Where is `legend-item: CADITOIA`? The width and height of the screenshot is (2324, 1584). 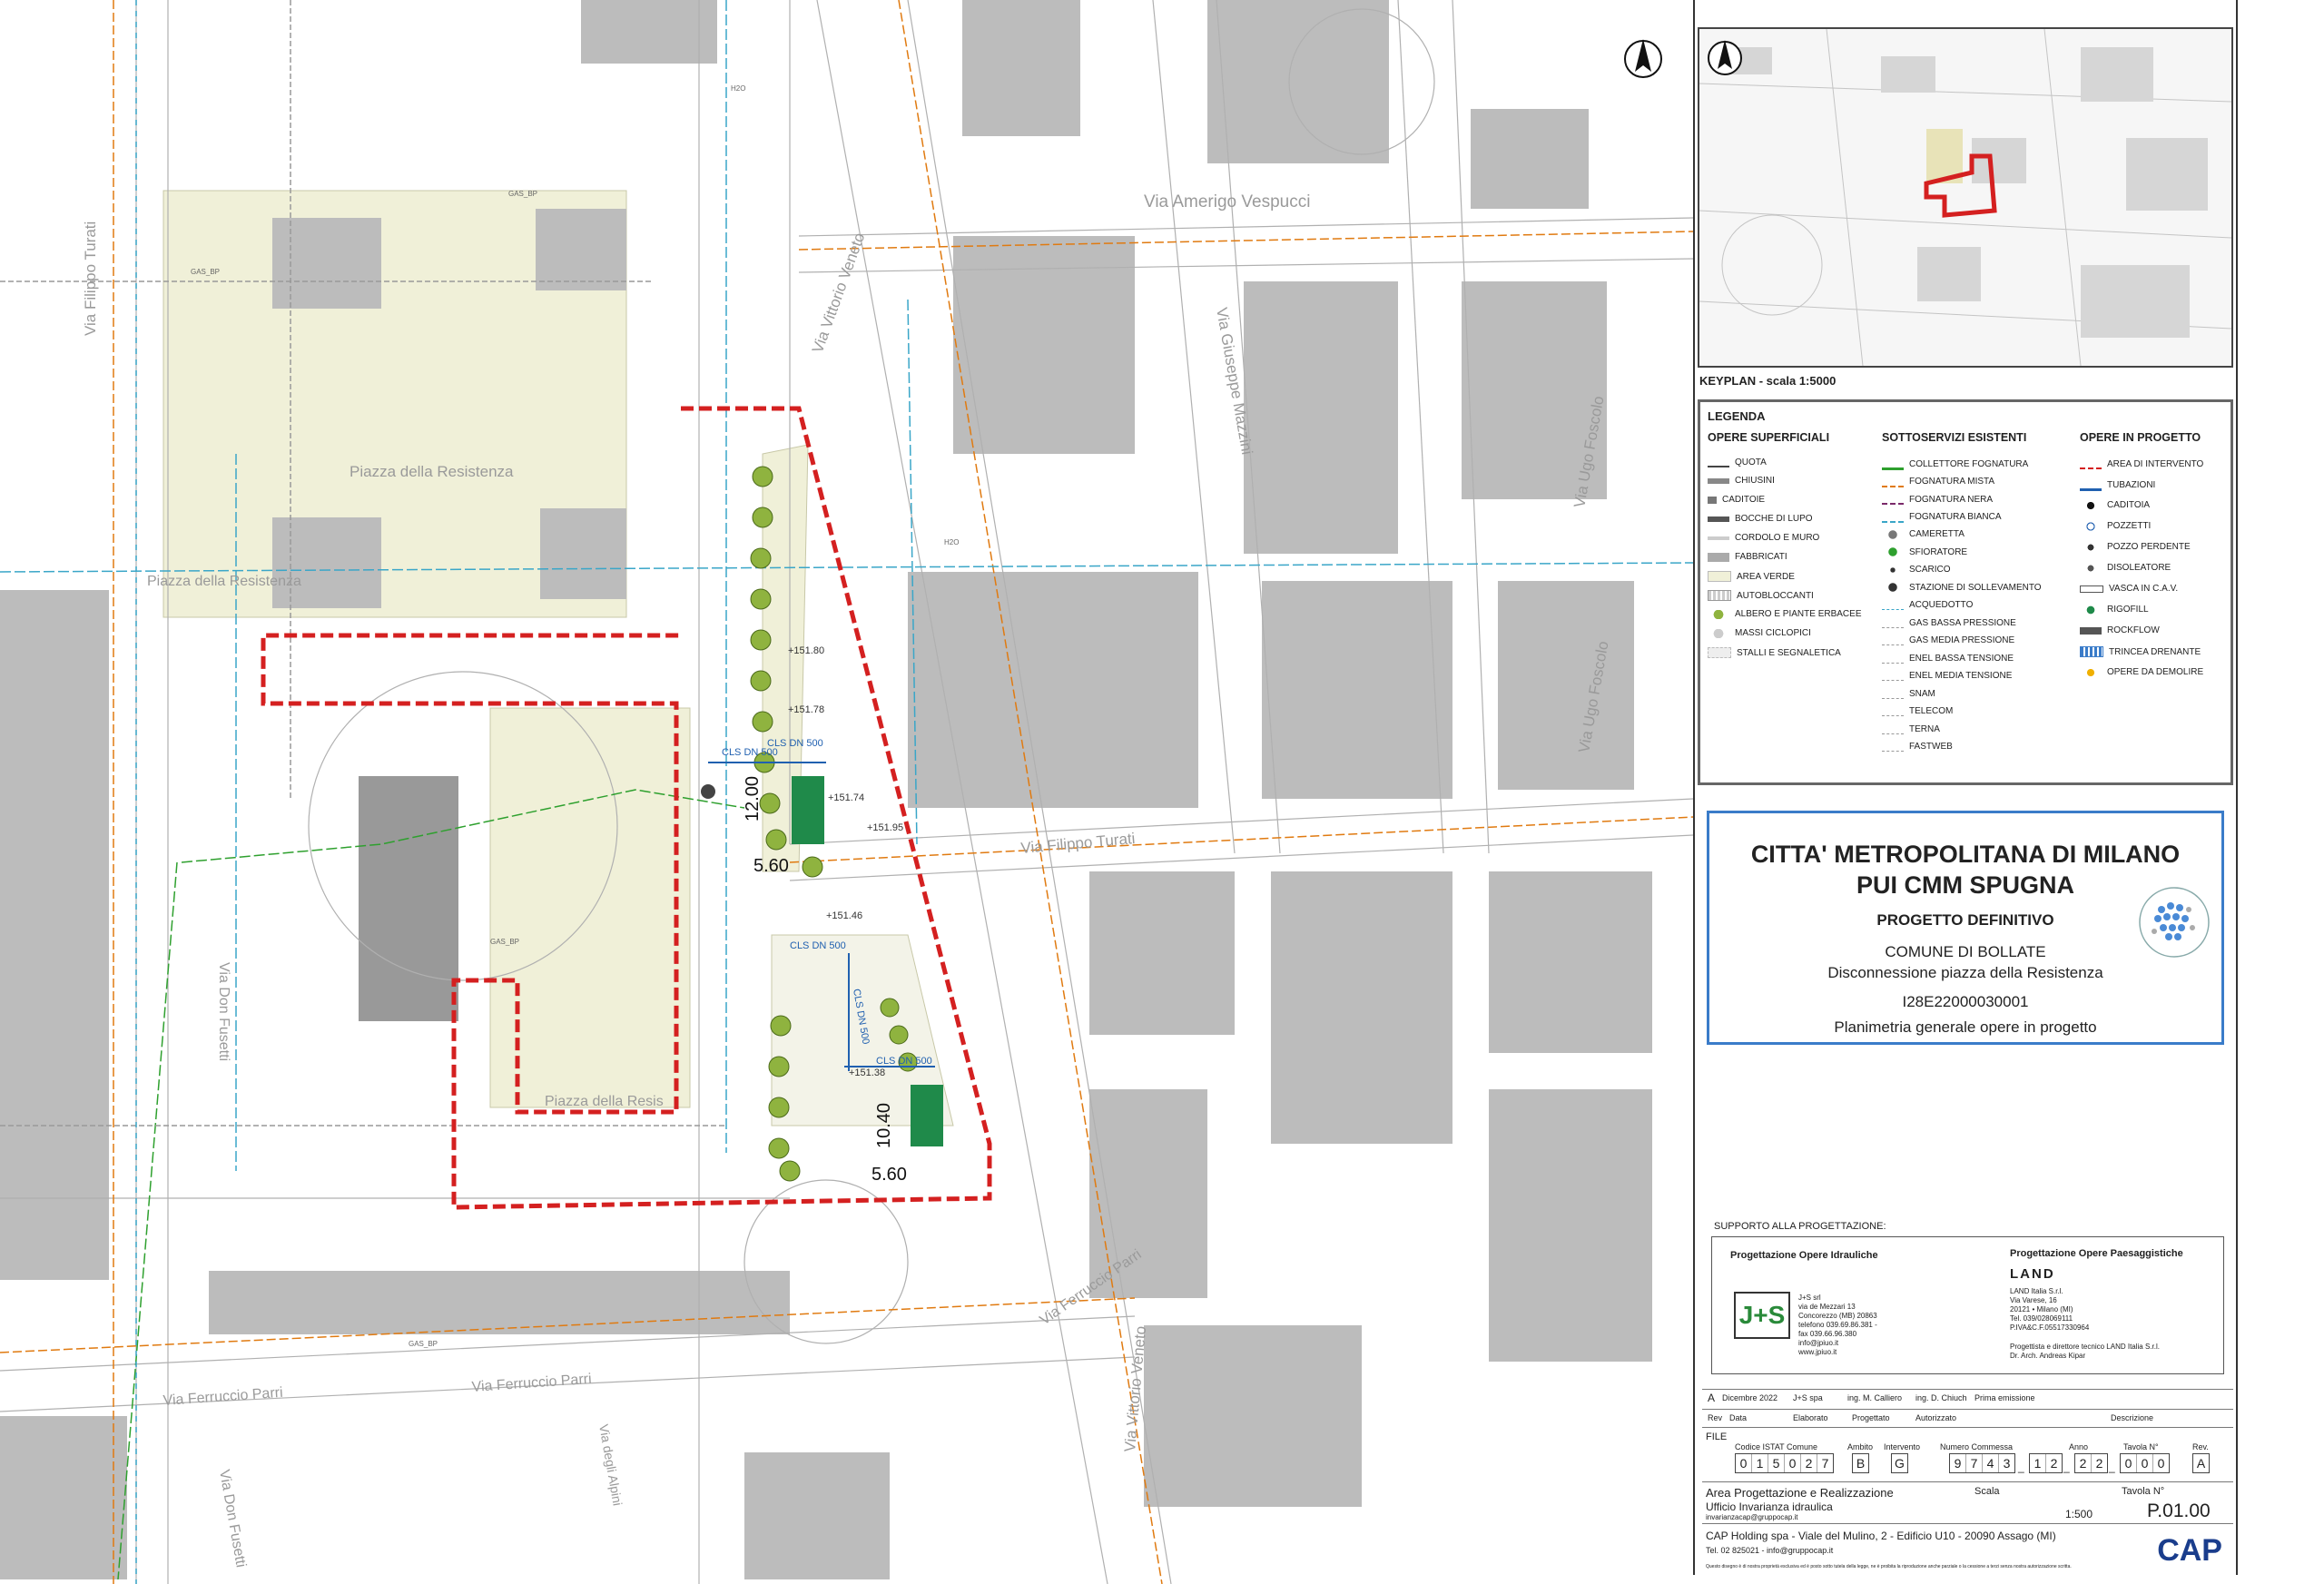
legend-item: CADITOIA is located at coordinates (2115, 505).